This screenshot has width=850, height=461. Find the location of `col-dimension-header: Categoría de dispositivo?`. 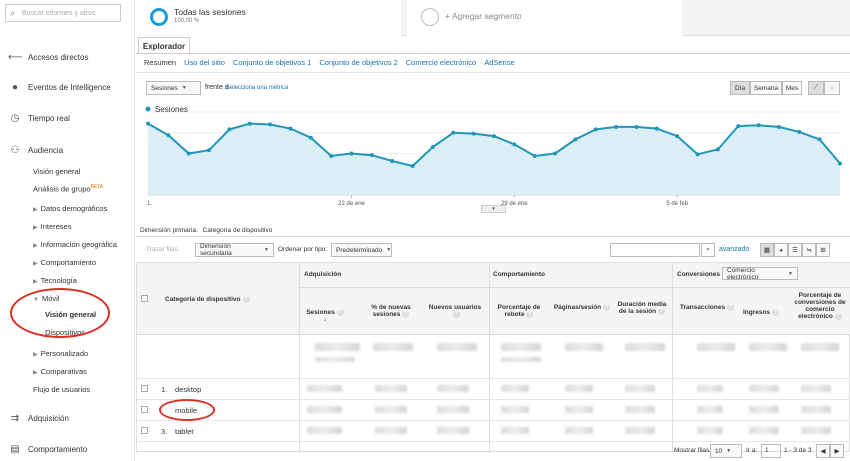

col-dimension-header: Categoría de dispositivo? is located at coordinates (207, 299).